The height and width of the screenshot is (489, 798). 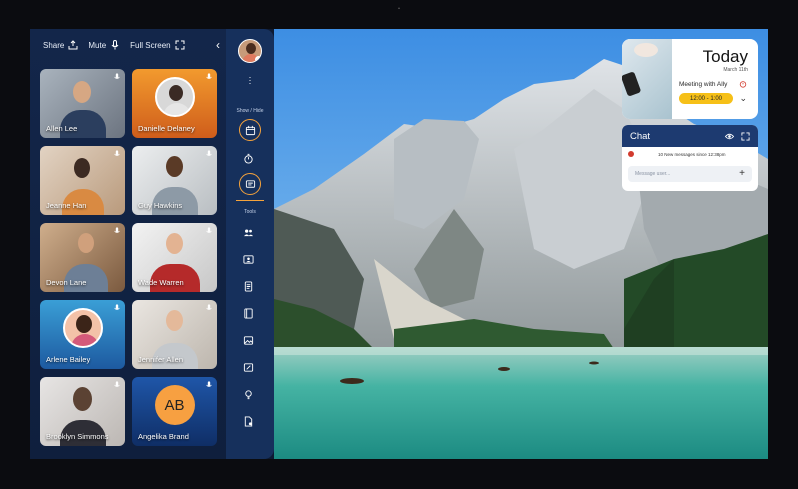 What do you see at coordinates (77, 436) in the screenshot?
I see `participant-name: Brooklyn Simmons` at bounding box center [77, 436].